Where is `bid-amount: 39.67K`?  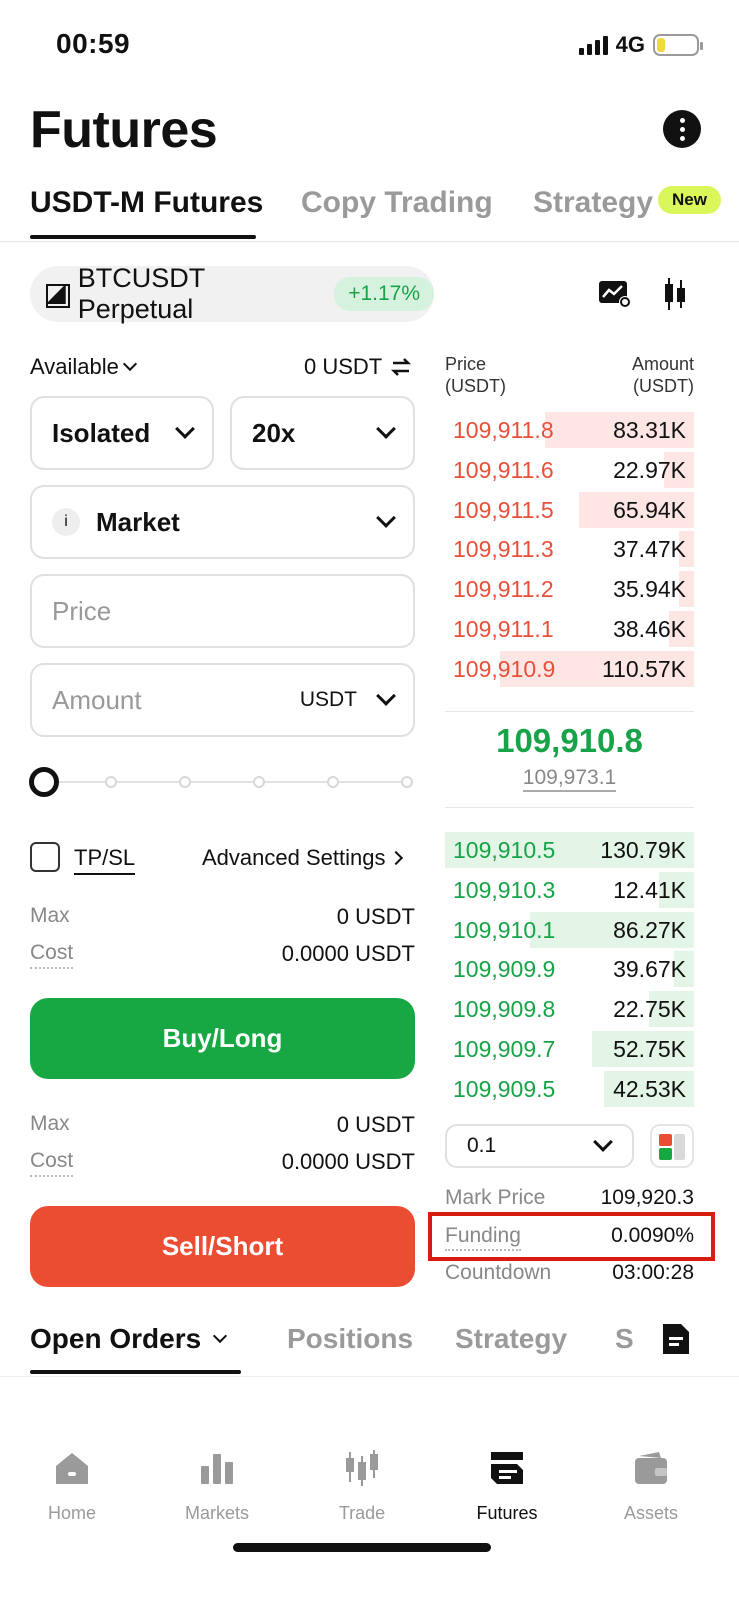 bid-amount: 39.67K is located at coordinates (649, 969).